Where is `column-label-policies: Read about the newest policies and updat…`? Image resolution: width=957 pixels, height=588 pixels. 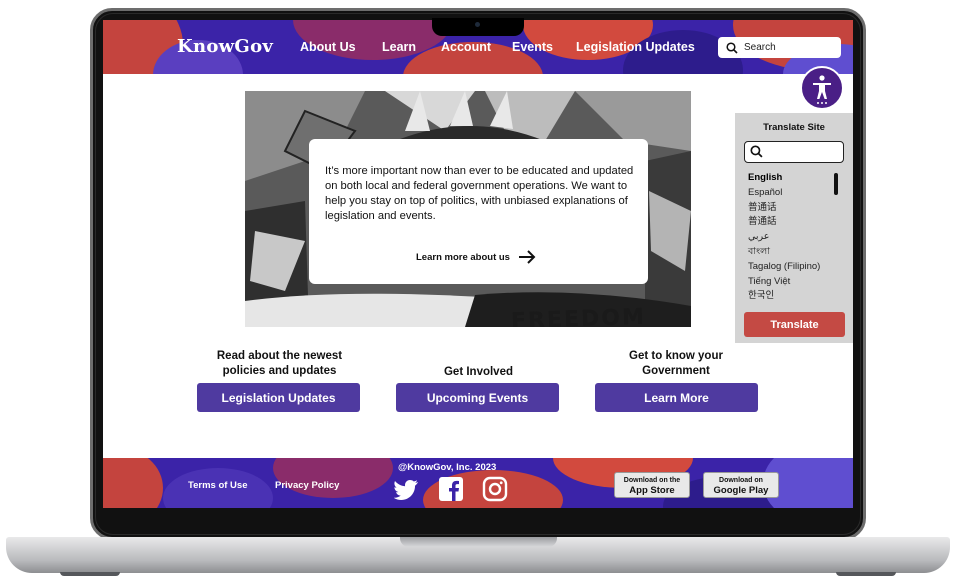 column-label-policies: Read about the newest policies and updat… is located at coordinates (279, 363).